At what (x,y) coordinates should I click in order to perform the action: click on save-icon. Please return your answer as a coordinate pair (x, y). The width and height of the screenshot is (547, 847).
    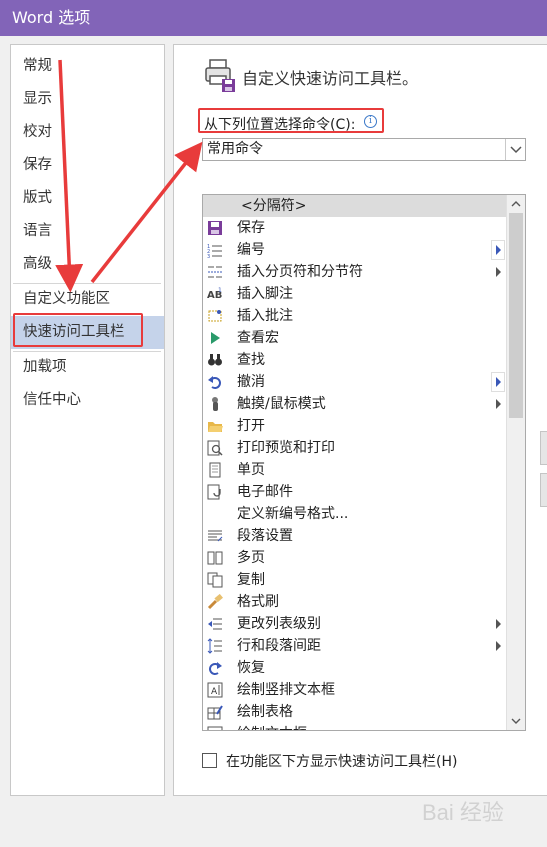
    Looking at the image, I should click on (215, 228).